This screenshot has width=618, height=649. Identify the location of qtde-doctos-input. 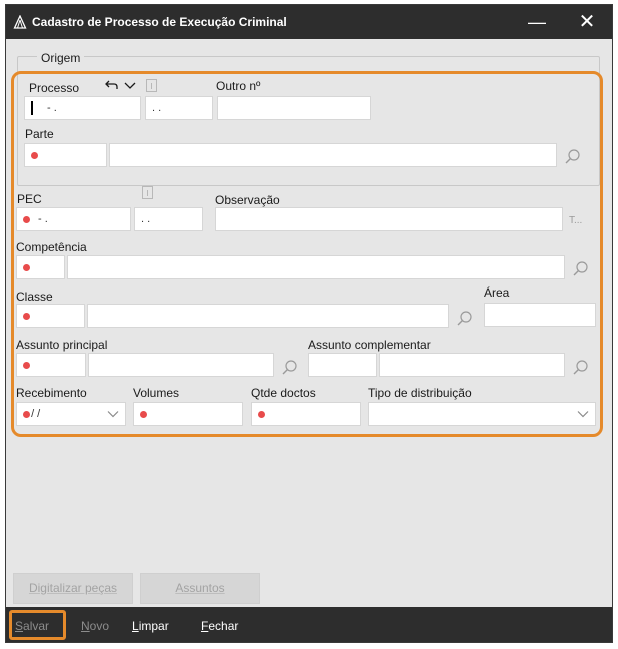
(306, 414).